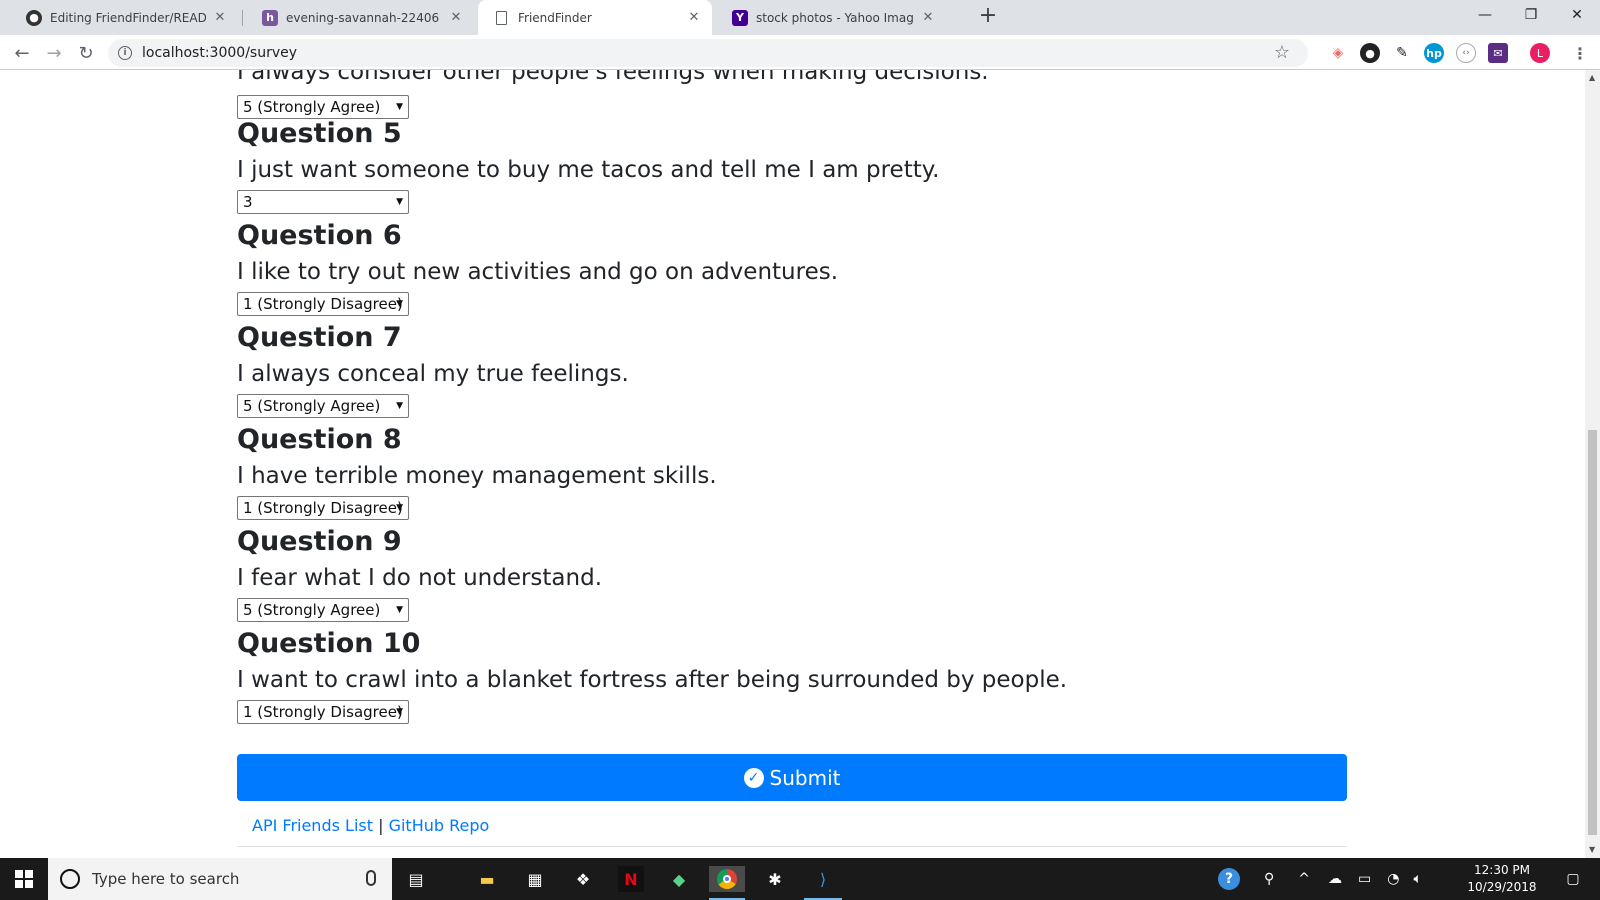 This screenshot has width=1600, height=900. I want to click on github-icon: ●, so click(34, 17).